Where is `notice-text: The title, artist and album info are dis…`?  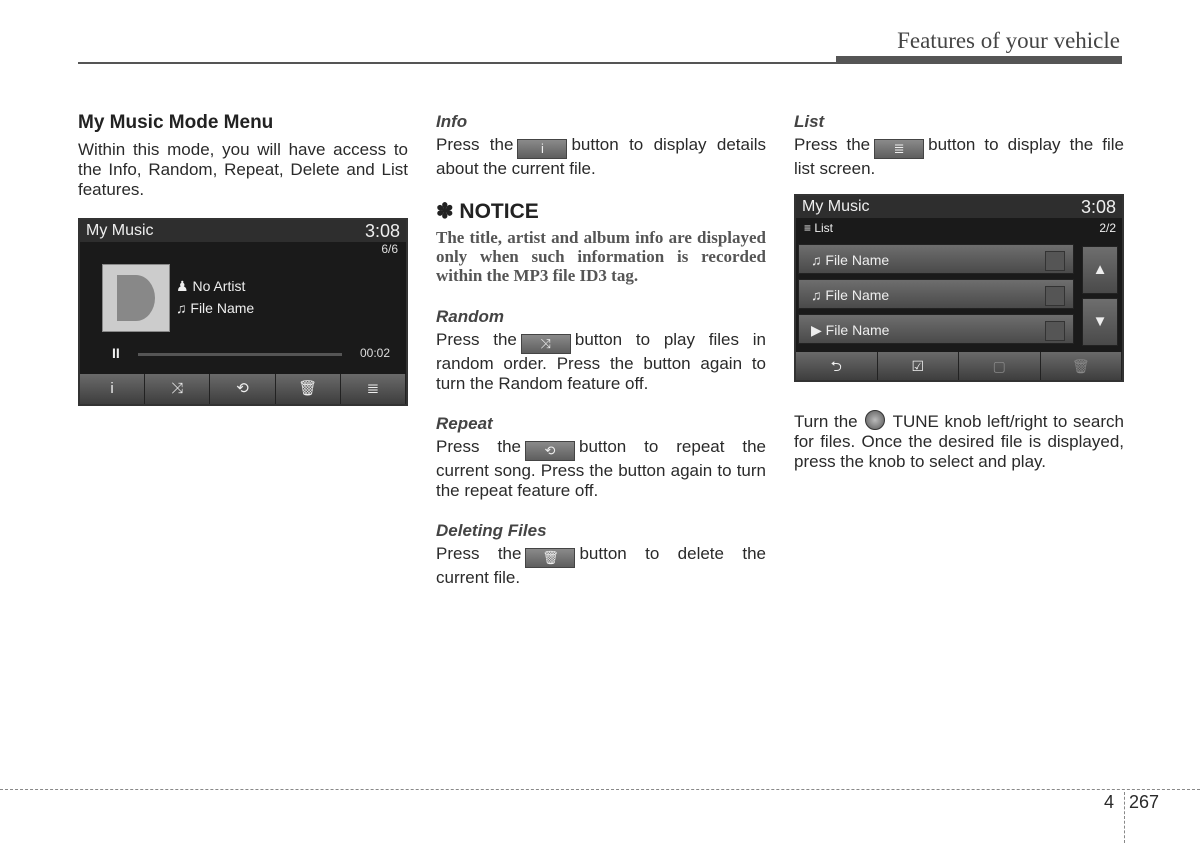 notice-text: The title, artist and album info are dis… is located at coordinates (601, 256).